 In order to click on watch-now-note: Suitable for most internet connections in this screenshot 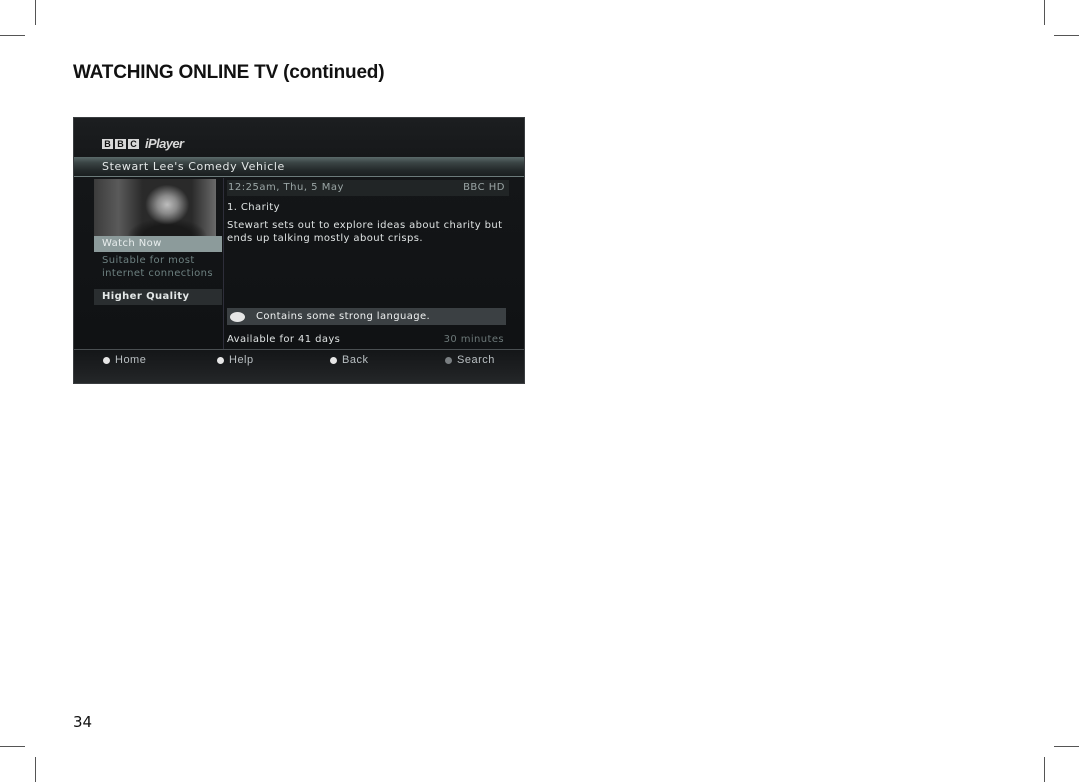, I will do `click(158, 267)`.